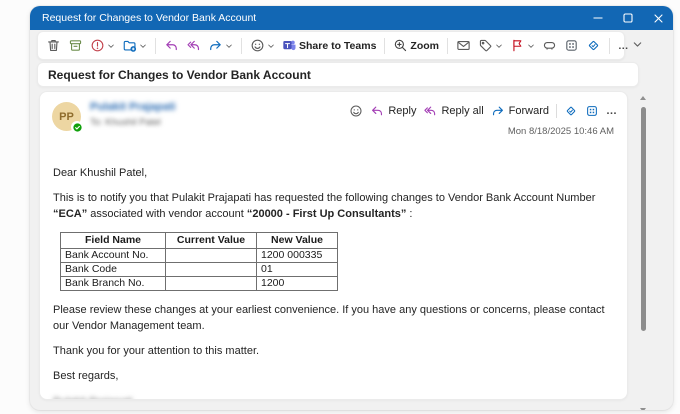 The image size is (680, 414). I want to click on recipient-line: To: Khushil Patel, so click(133, 122).